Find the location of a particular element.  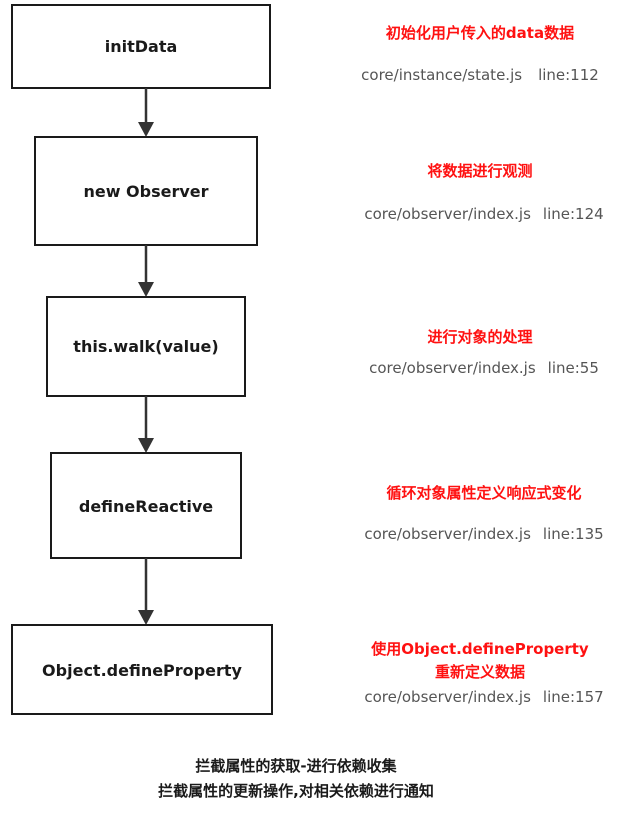

note-file-new-observer: core/observer/index.js line:124 is located at coordinates (483, 214).